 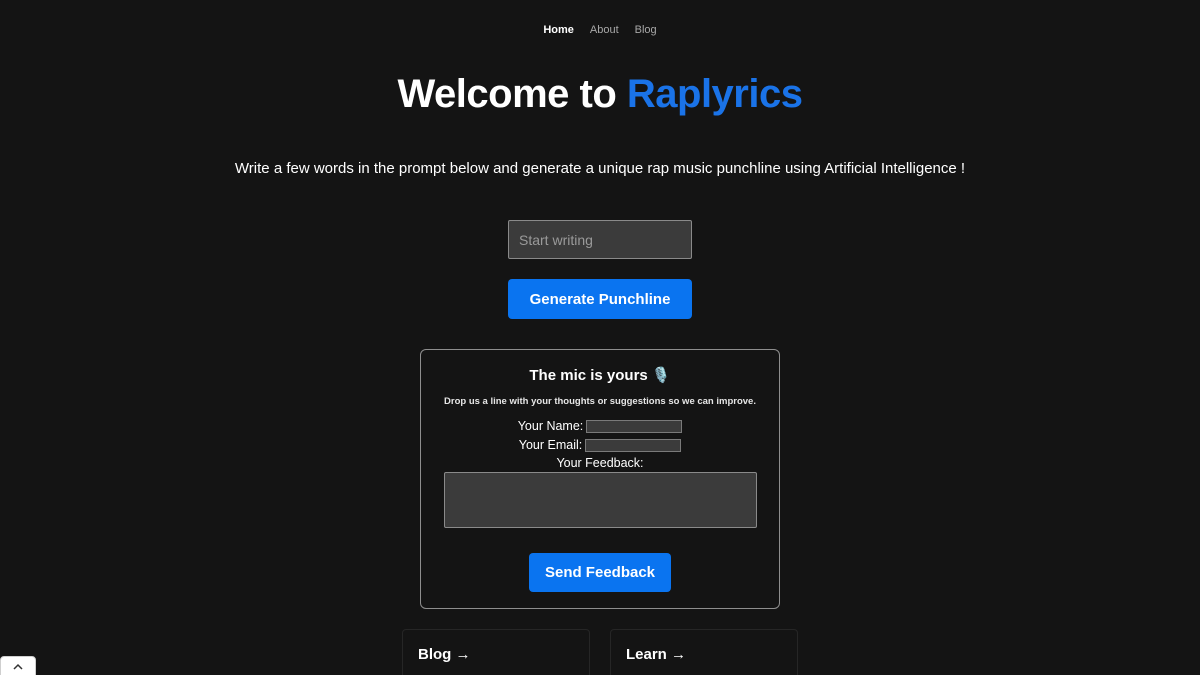 I want to click on feedback-label: Your Feedback:, so click(x=600, y=463).